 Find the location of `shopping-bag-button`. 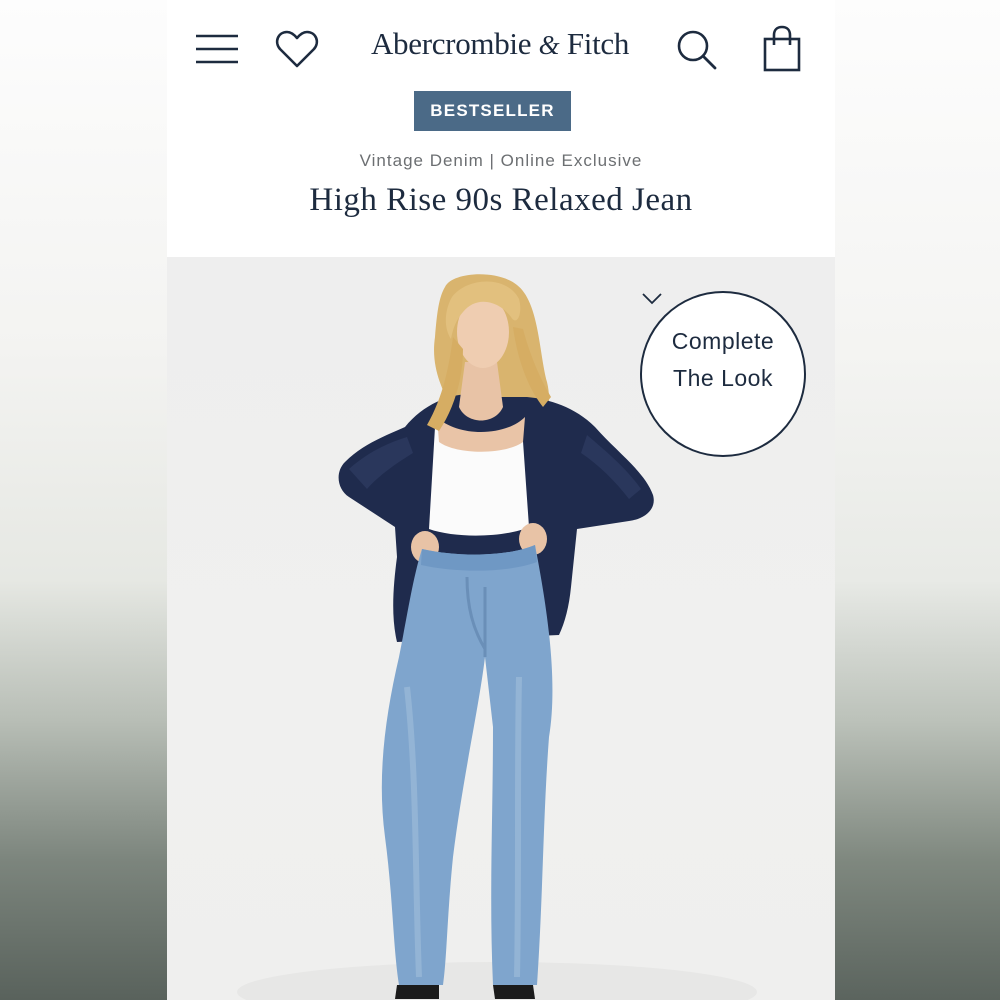

shopping-bag-button is located at coordinates (782, 49).